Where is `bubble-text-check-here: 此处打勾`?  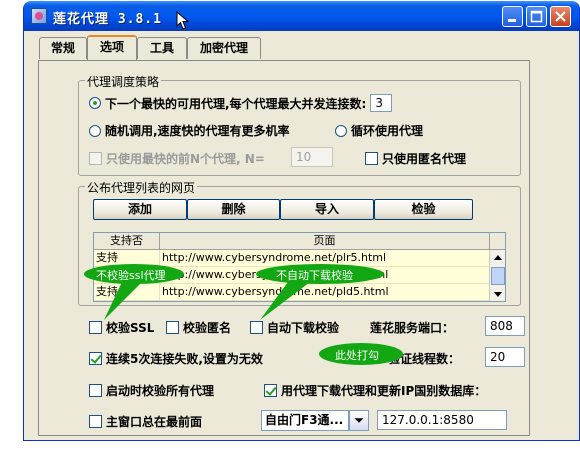 bubble-text-check-here: 此处打勾 is located at coordinates (357, 355).